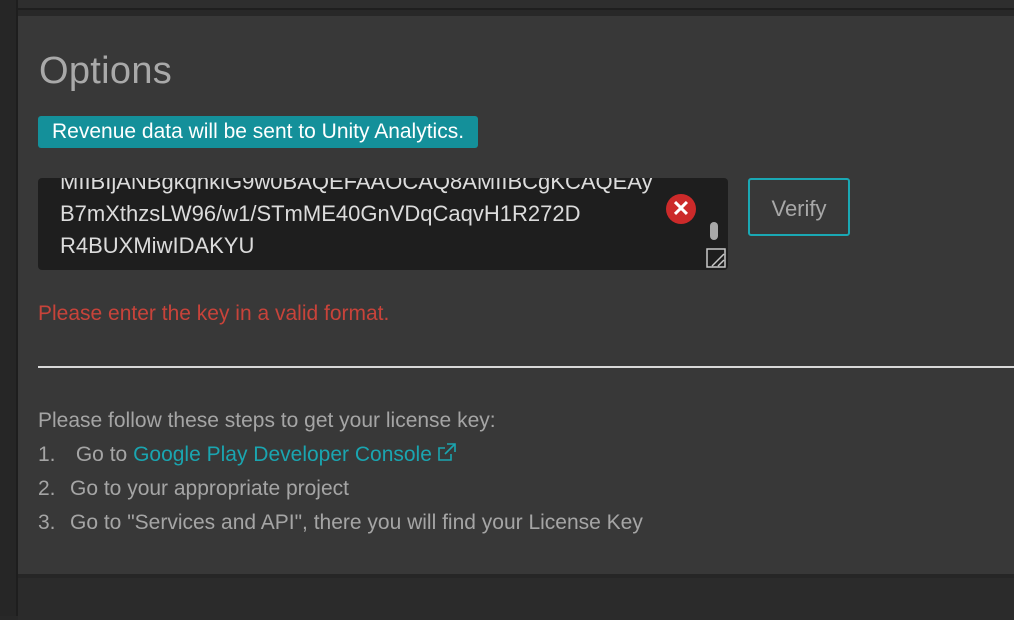 The image size is (1014, 620). Describe the element at coordinates (526, 367) in the screenshot. I see `divider` at that location.